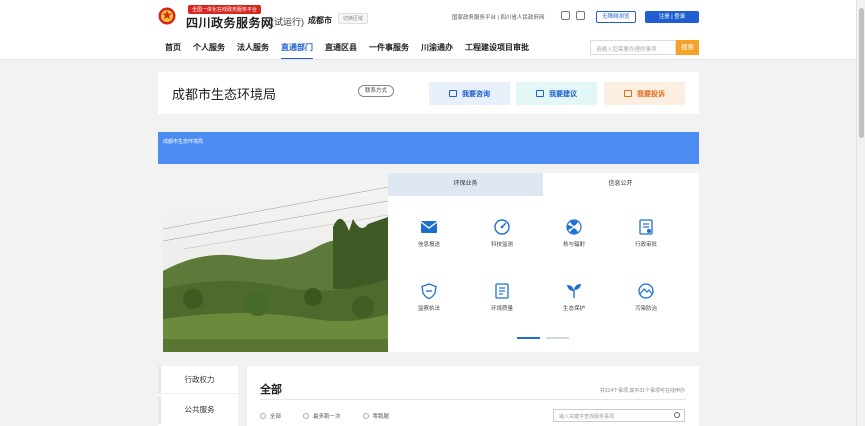  I want to click on accessibility-button: 无障碍浏览, so click(616, 17).